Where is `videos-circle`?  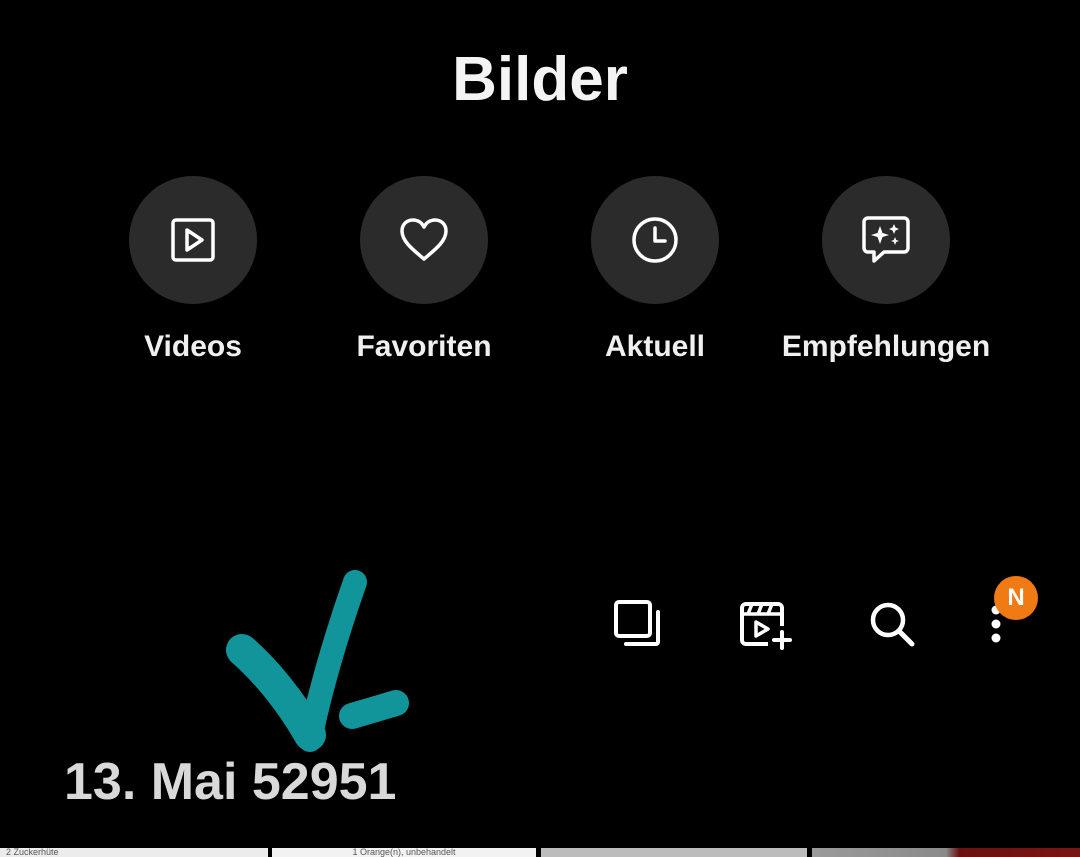 videos-circle is located at coordinates (193, 240).